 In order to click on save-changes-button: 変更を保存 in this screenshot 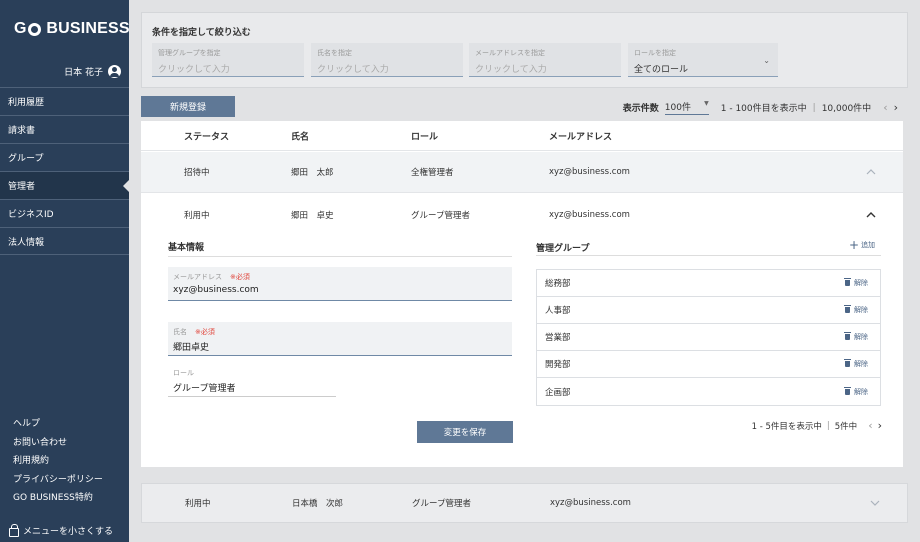, I will do `click(465, 432)`.